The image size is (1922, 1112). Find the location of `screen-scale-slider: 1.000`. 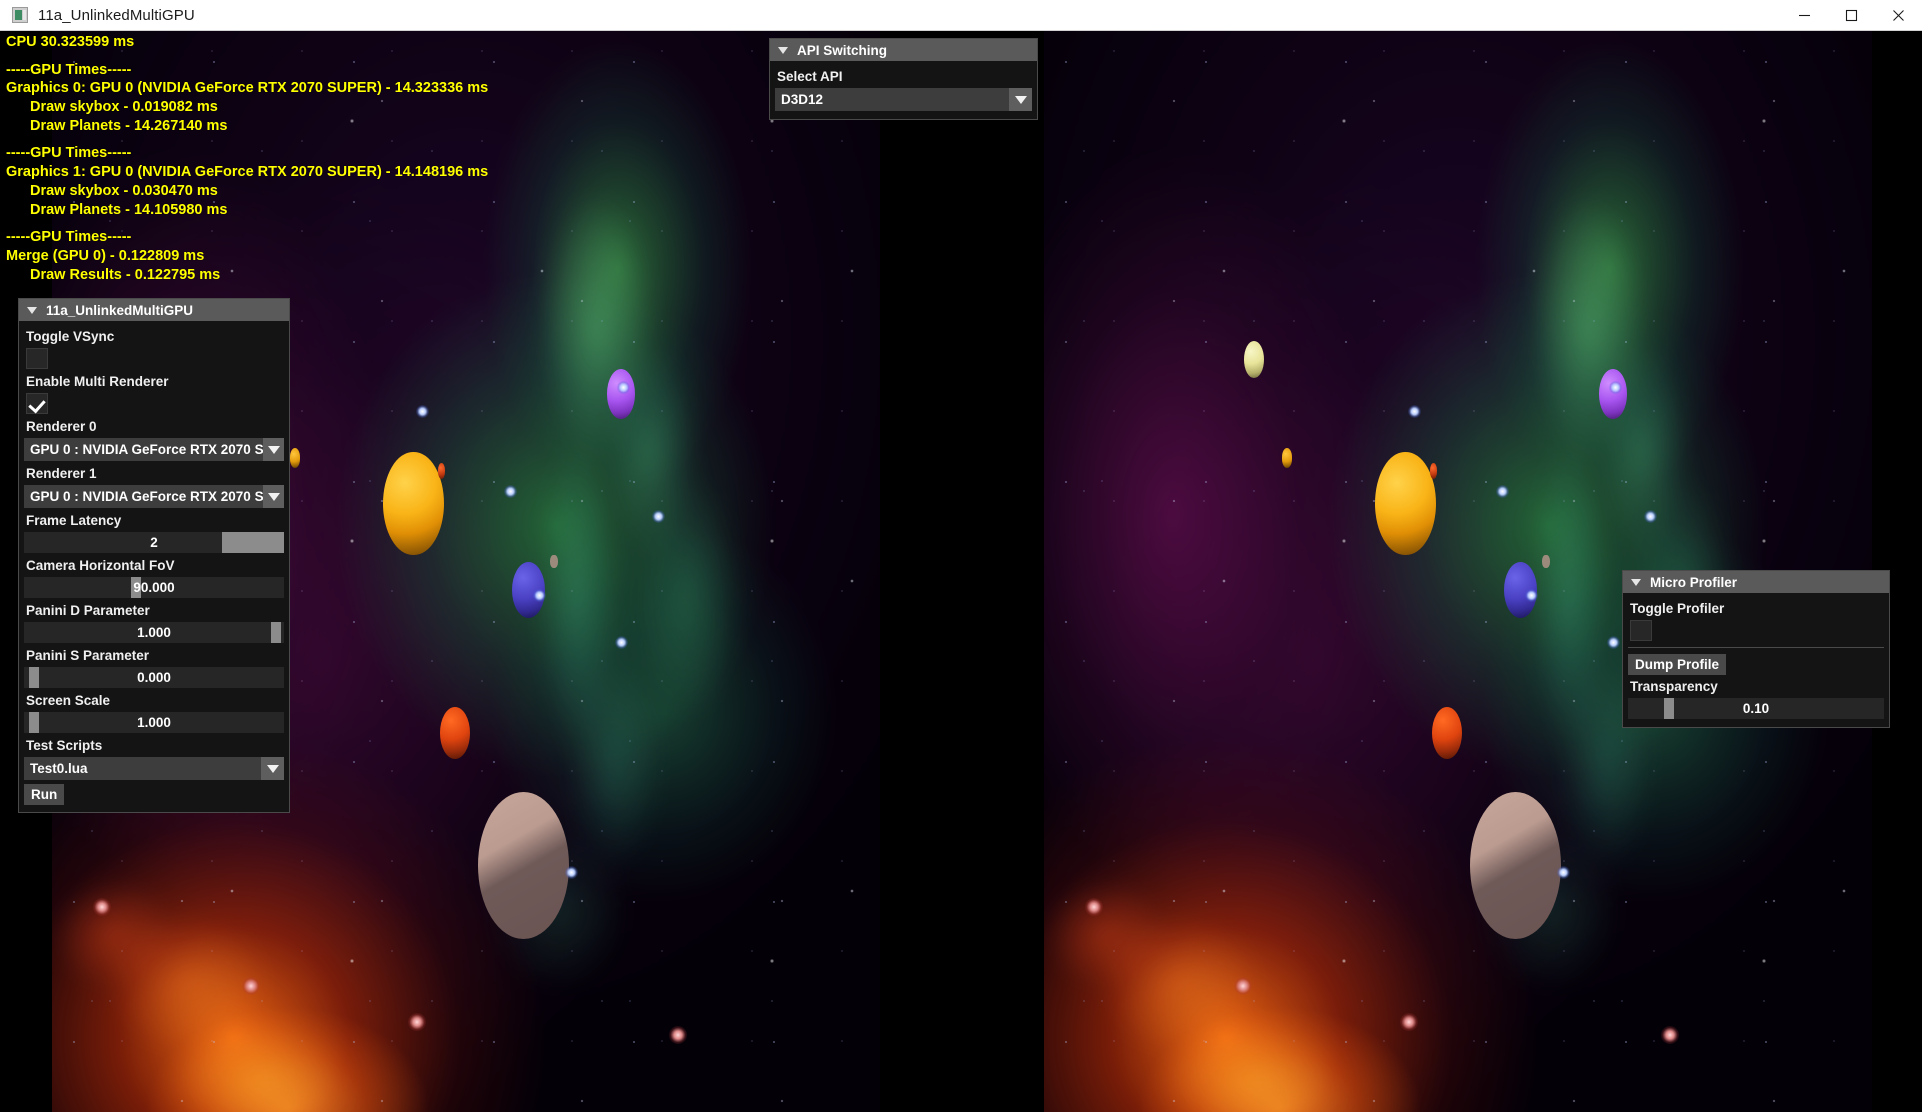

screen-scale-slider: 1.000 is located at coordinates (154, 722).